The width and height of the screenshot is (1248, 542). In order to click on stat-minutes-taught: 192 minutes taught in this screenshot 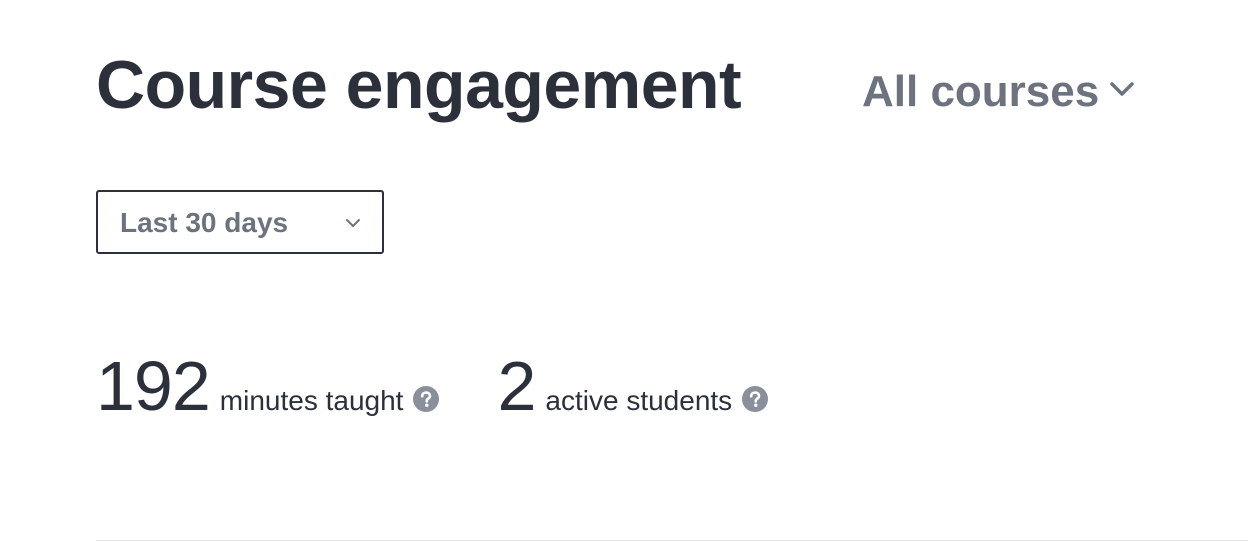, I will do `click(268, 386)`.